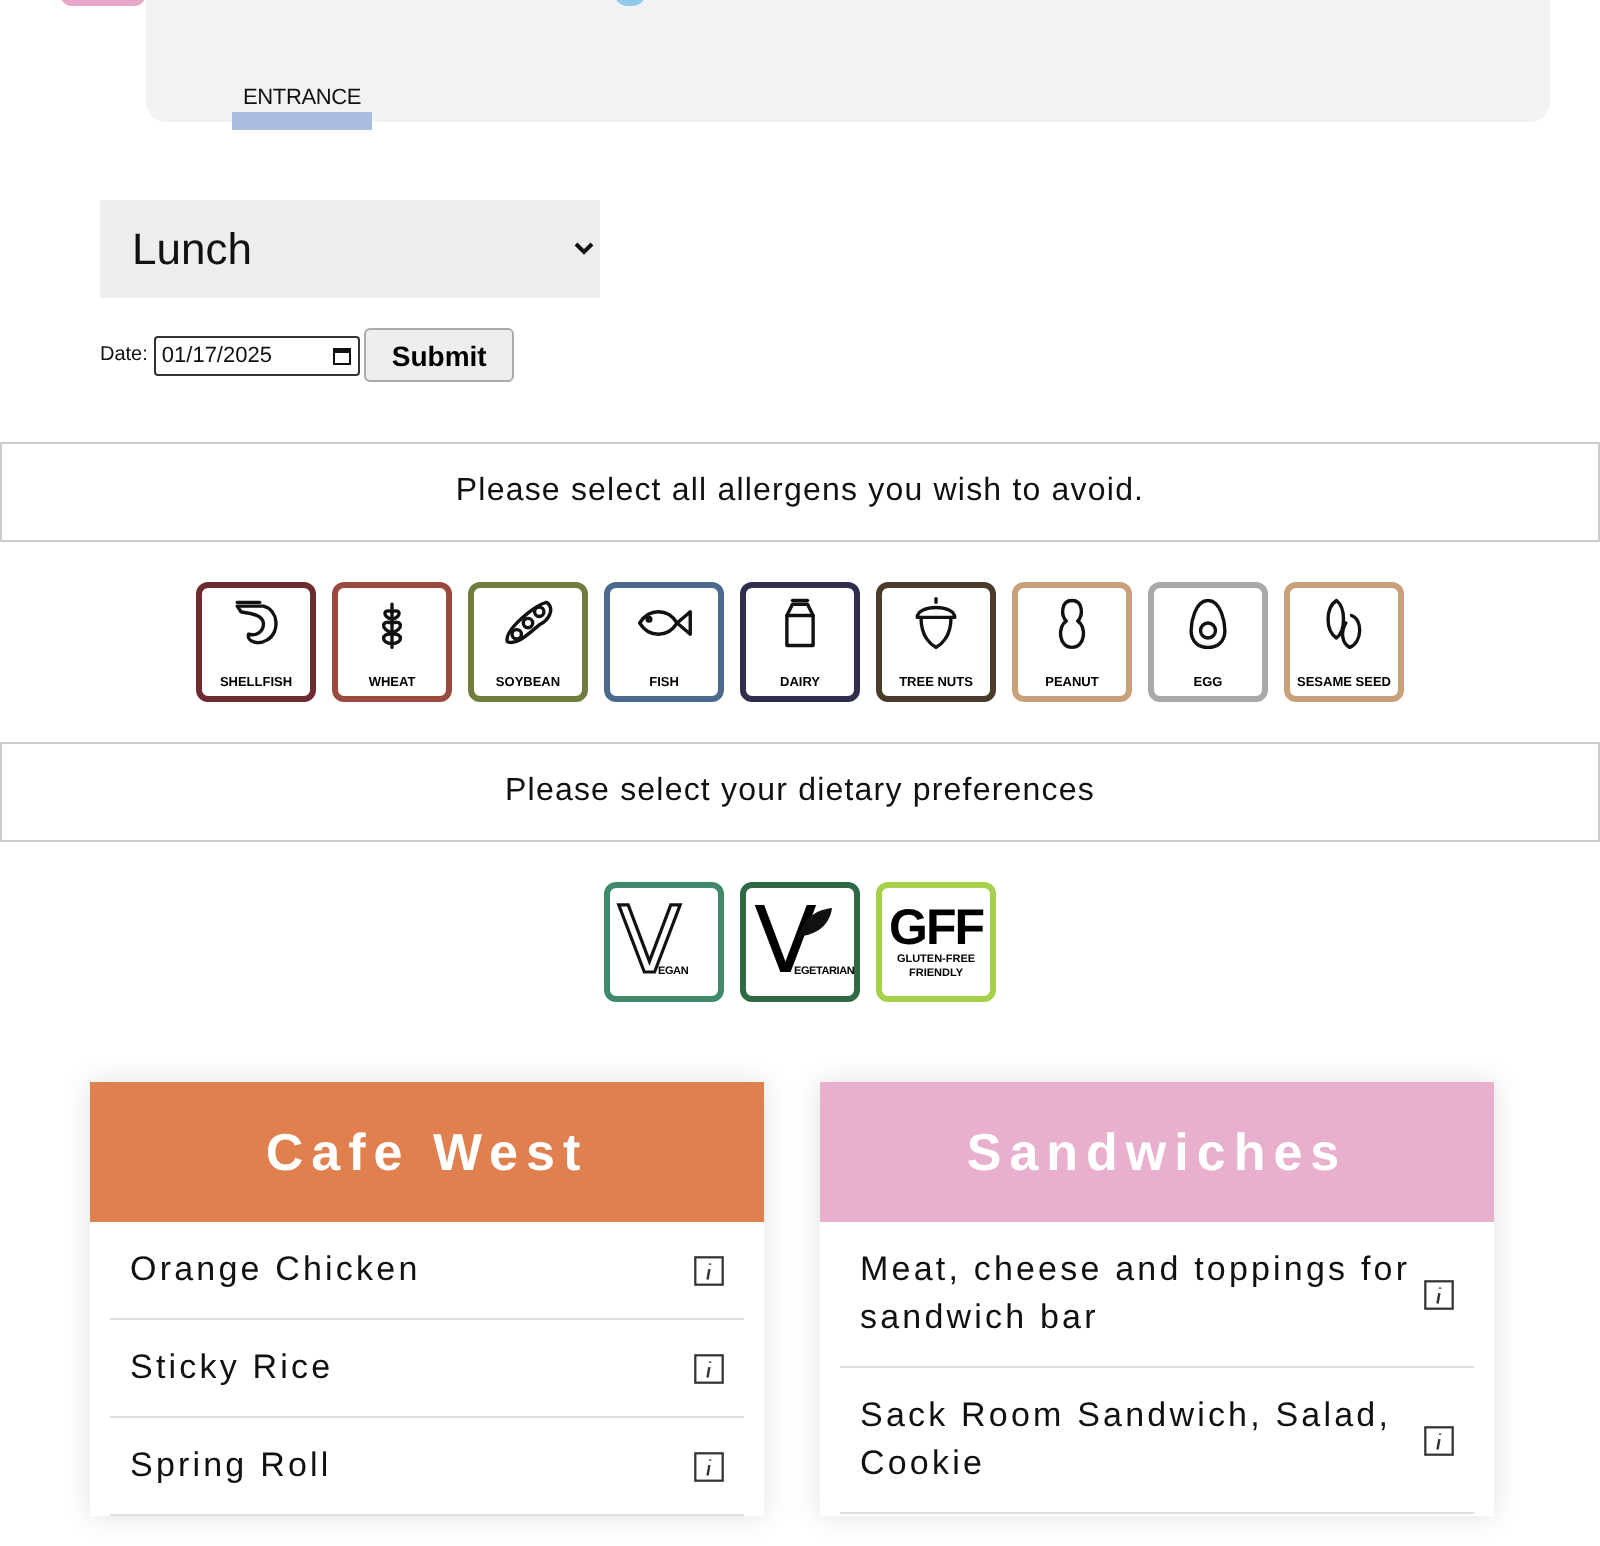 The height and width of the screenshot is (1546, 1600). What do you see at coordinates (1140, 1294) in the screenshot?
I see `menu-item: Meat, cheese and toppings for sandwich bar` at bounding box center [1140, 1294].